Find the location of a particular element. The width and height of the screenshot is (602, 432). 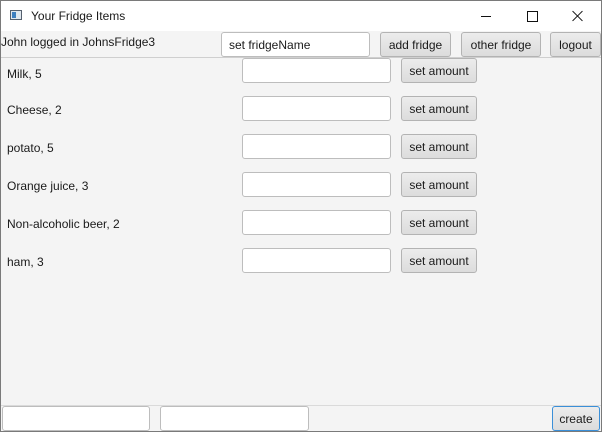

minimize-icon is located at coordinates (486, 16).